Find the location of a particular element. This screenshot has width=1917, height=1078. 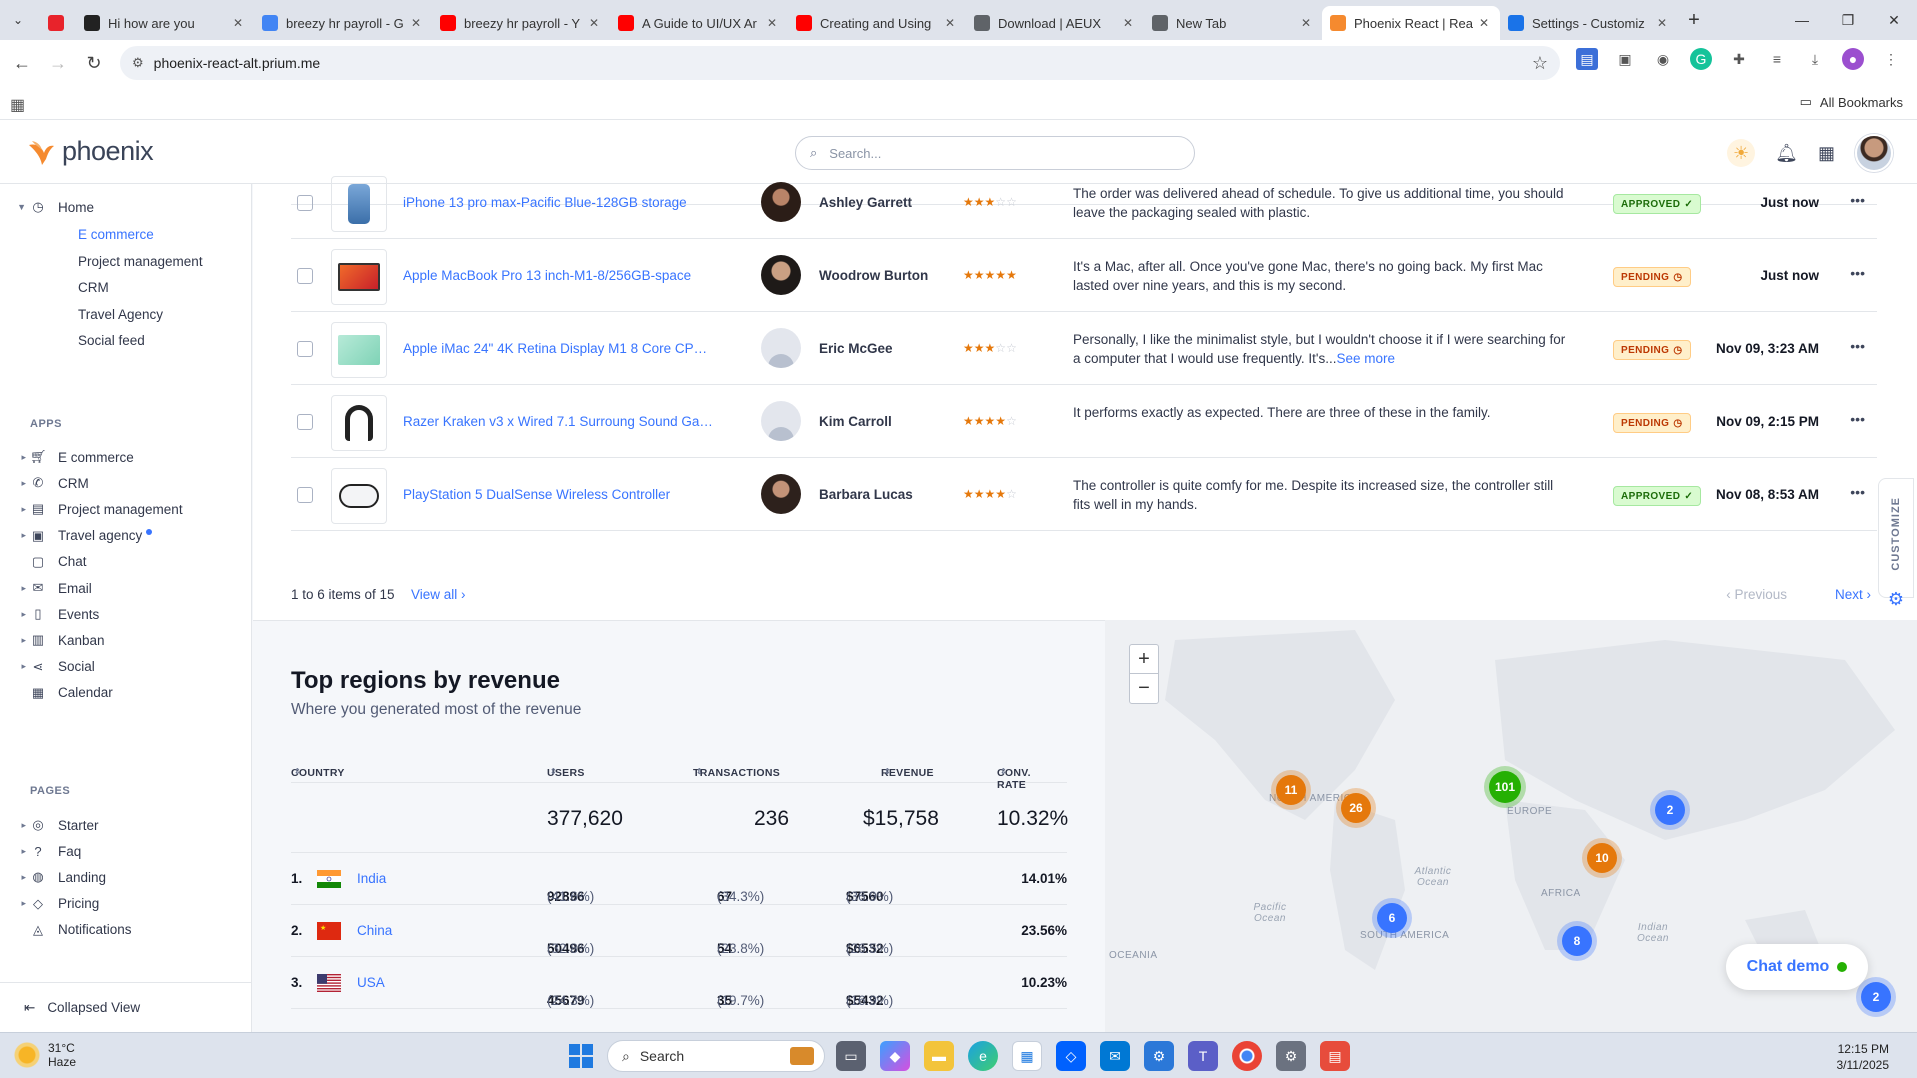

sidebar-subitem: Project management is located at coordinates (140, 261).